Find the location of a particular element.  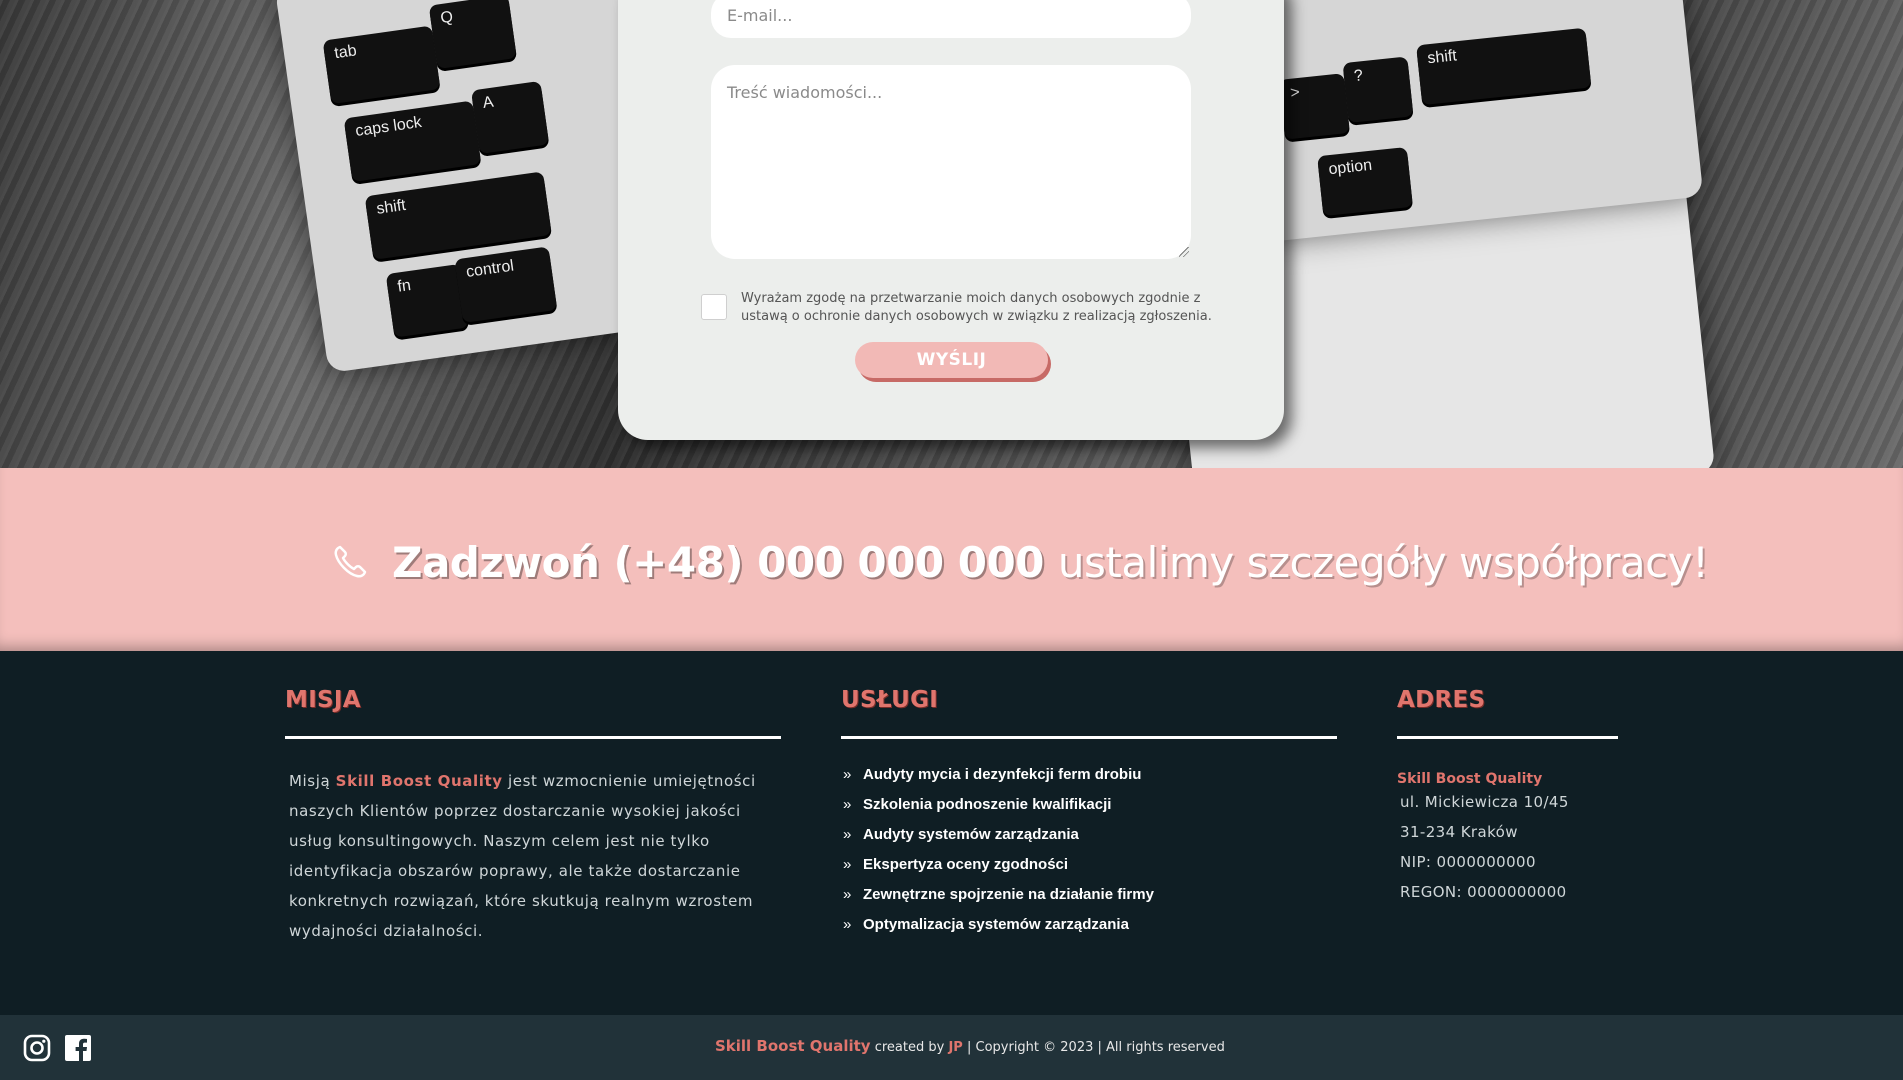

service-link-label: Audyty mycia i dezynfekcji ferm drobiu is located at coordinates (1002, 774).